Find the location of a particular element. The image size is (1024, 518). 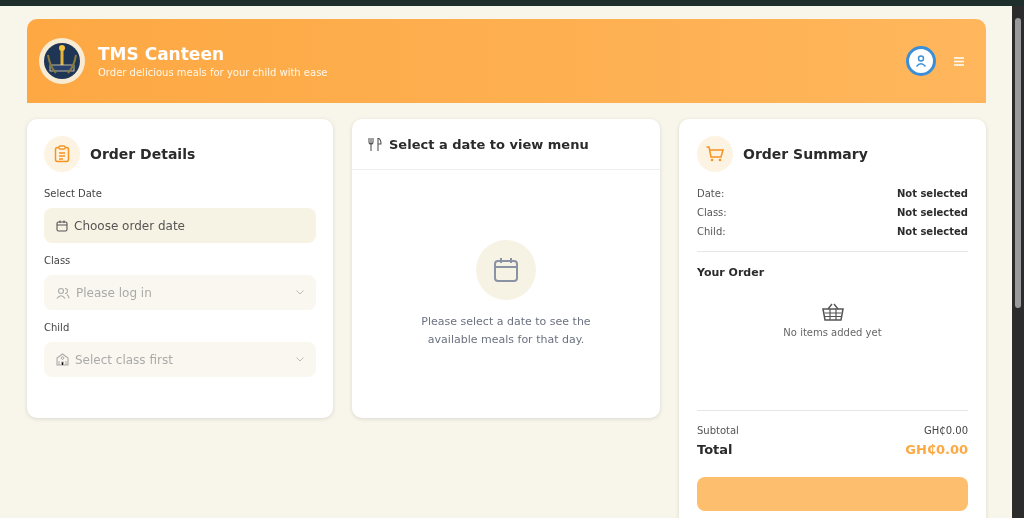

date-field: Choose order date is located at coordinates (180, 225).